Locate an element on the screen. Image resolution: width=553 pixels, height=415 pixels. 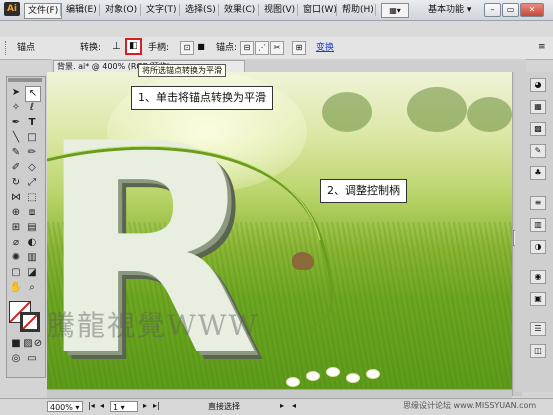
tools-panel-header is located at coordinates (25, 80).